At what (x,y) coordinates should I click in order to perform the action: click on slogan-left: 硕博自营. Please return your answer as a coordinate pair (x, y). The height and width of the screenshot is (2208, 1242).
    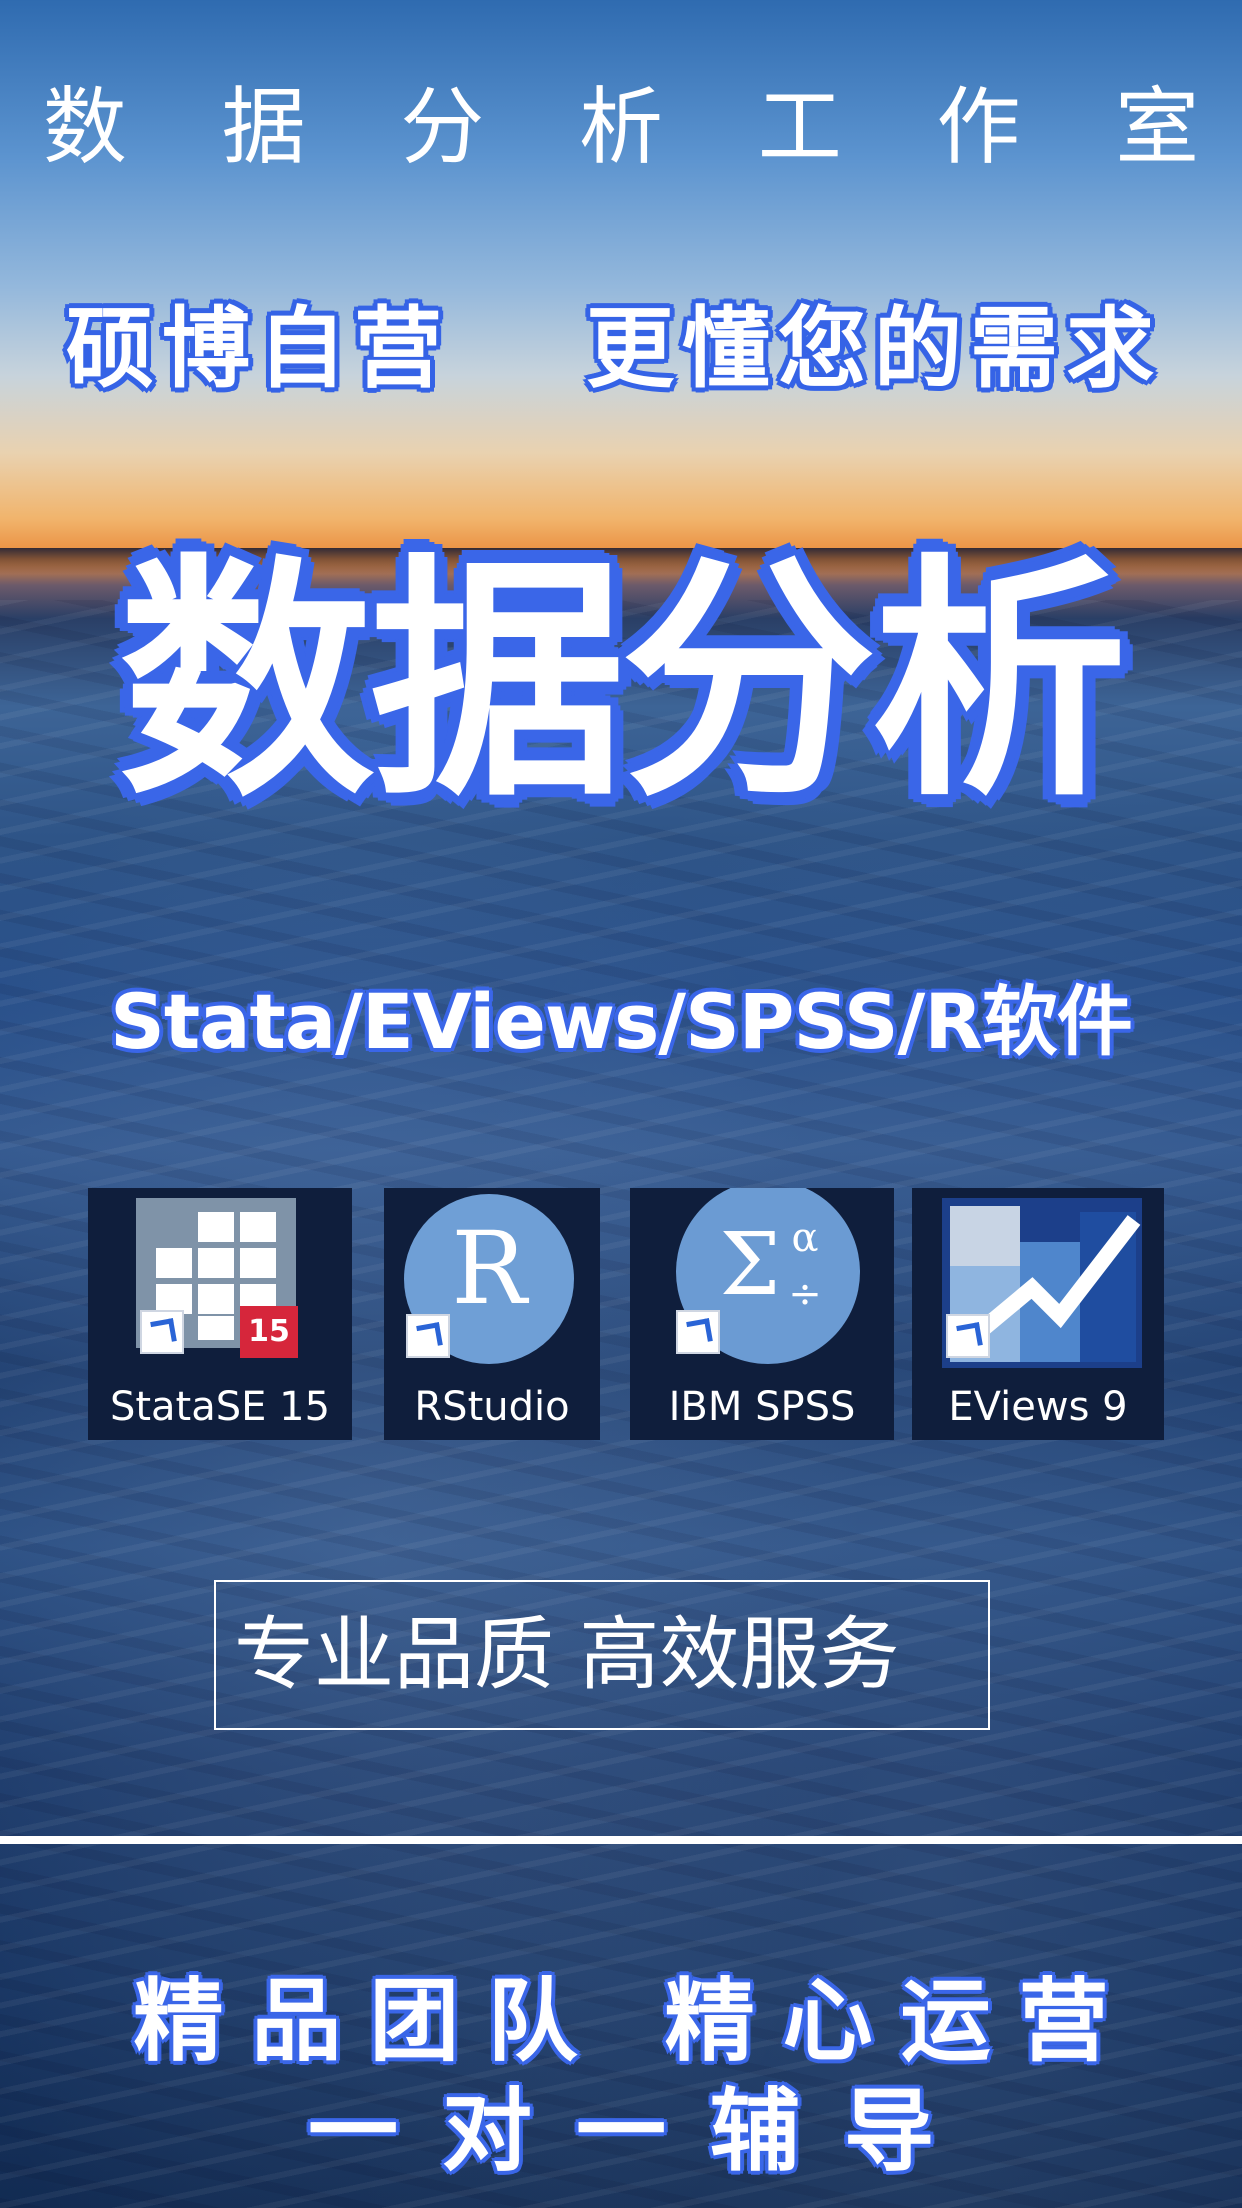
    Looking at the image, I should click on (258, 348).